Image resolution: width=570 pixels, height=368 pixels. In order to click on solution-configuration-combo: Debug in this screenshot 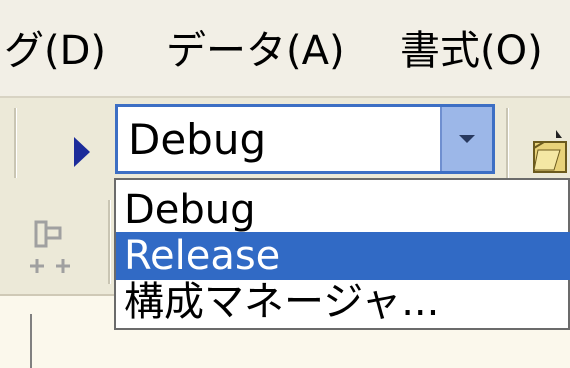, I will do `click(305, 139)`.